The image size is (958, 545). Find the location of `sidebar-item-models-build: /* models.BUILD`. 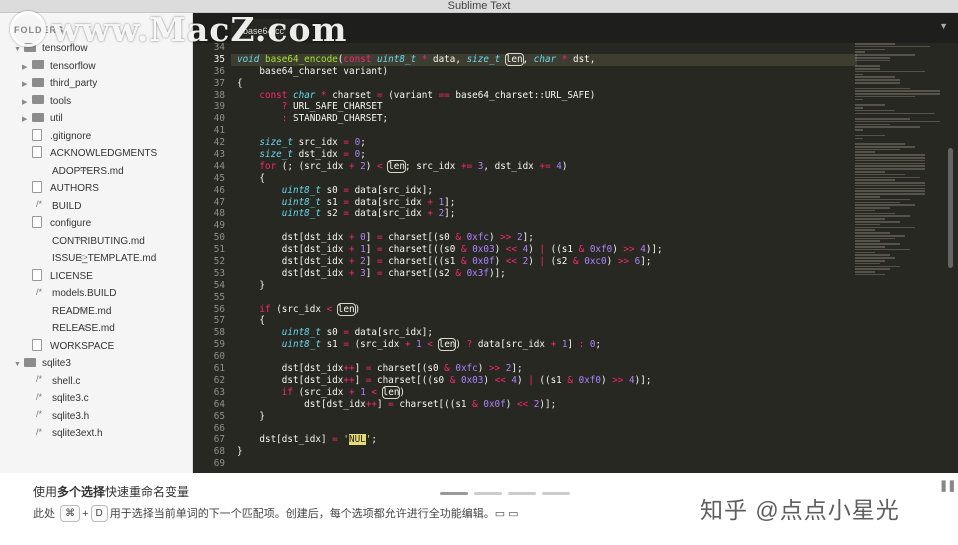

sidebar-item-models-build: /* models.BUILD is located at coordinates (96, 294).